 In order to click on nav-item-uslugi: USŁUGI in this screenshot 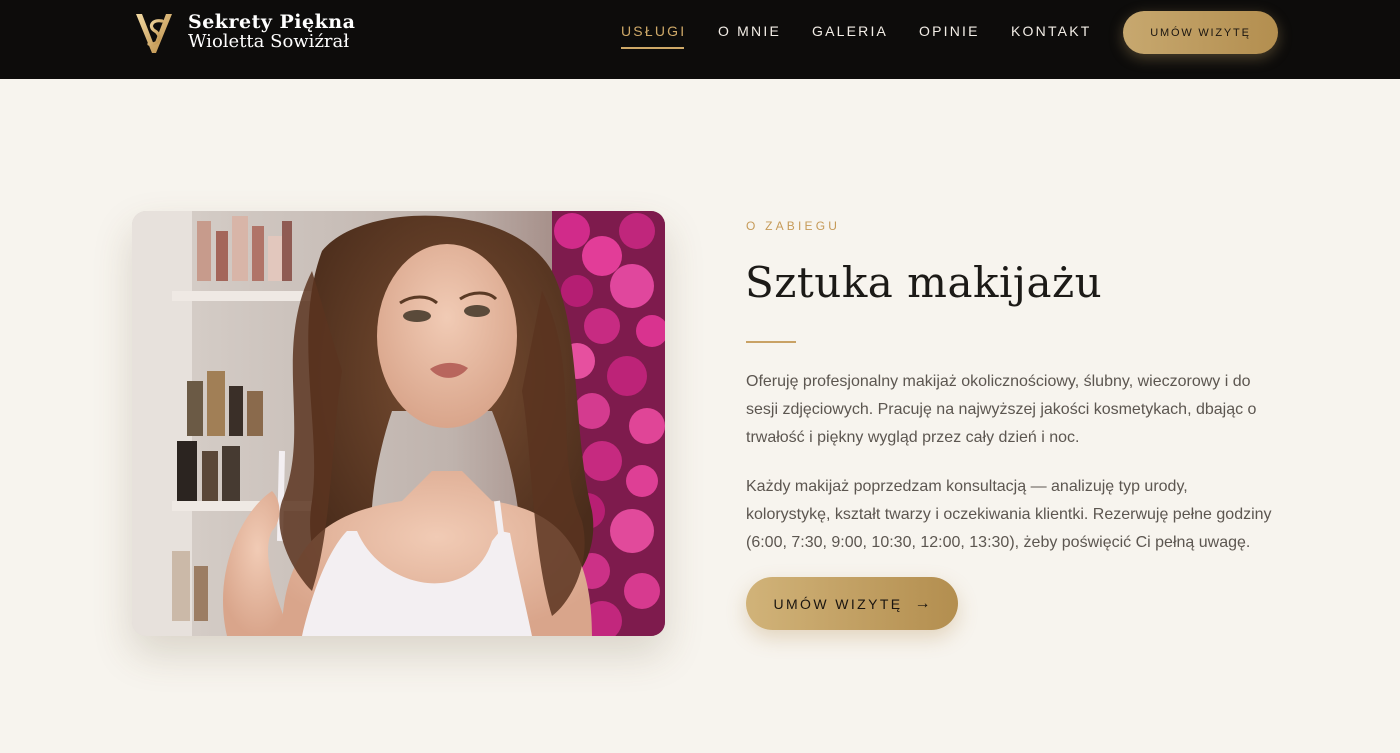, I will do `click(654, 36)`.